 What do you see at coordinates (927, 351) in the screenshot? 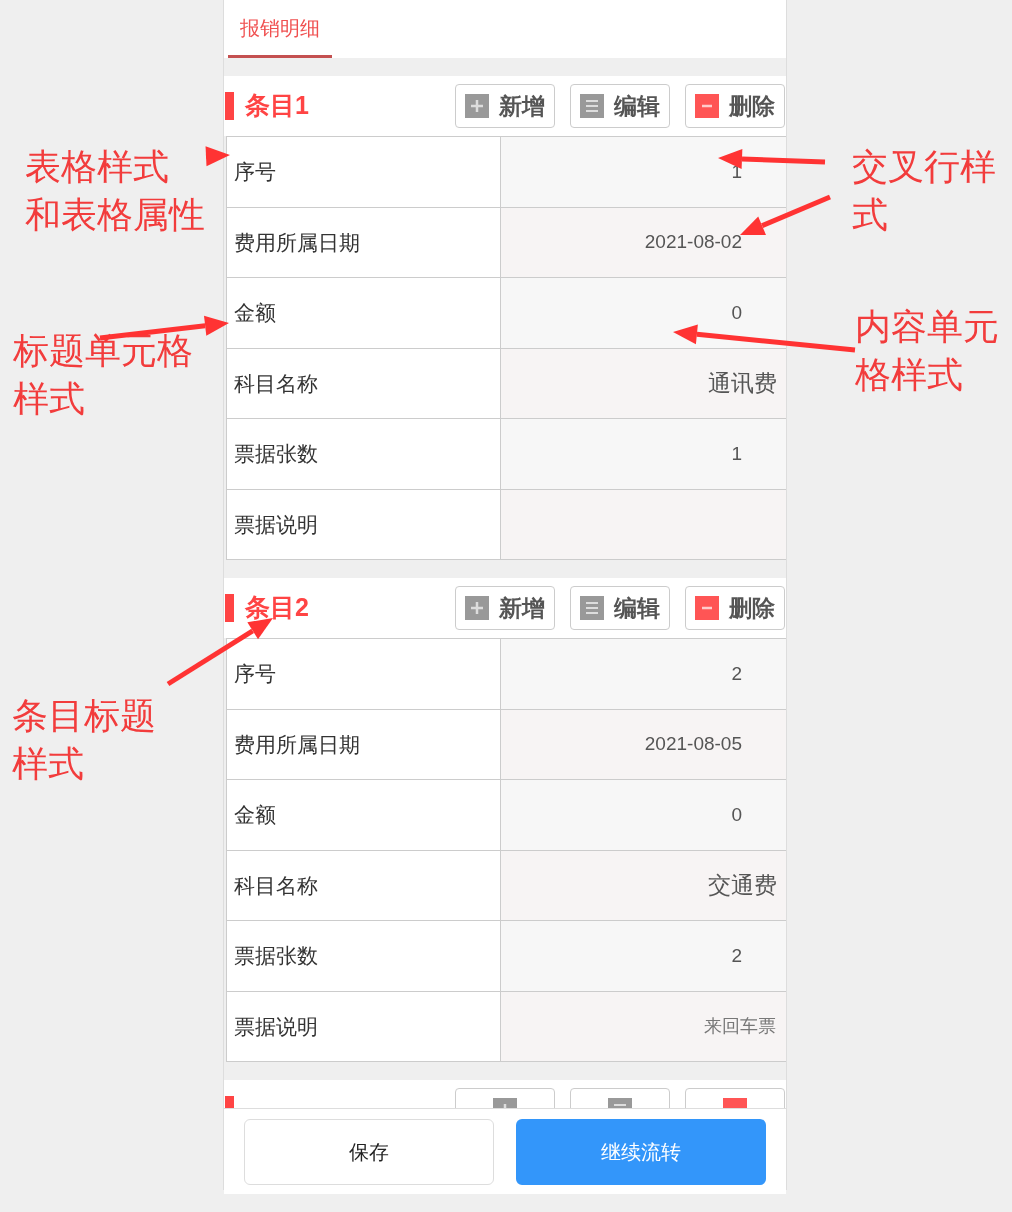
I see `annotation-label: 内容单元 格样式` at bounding box center [927, 351].